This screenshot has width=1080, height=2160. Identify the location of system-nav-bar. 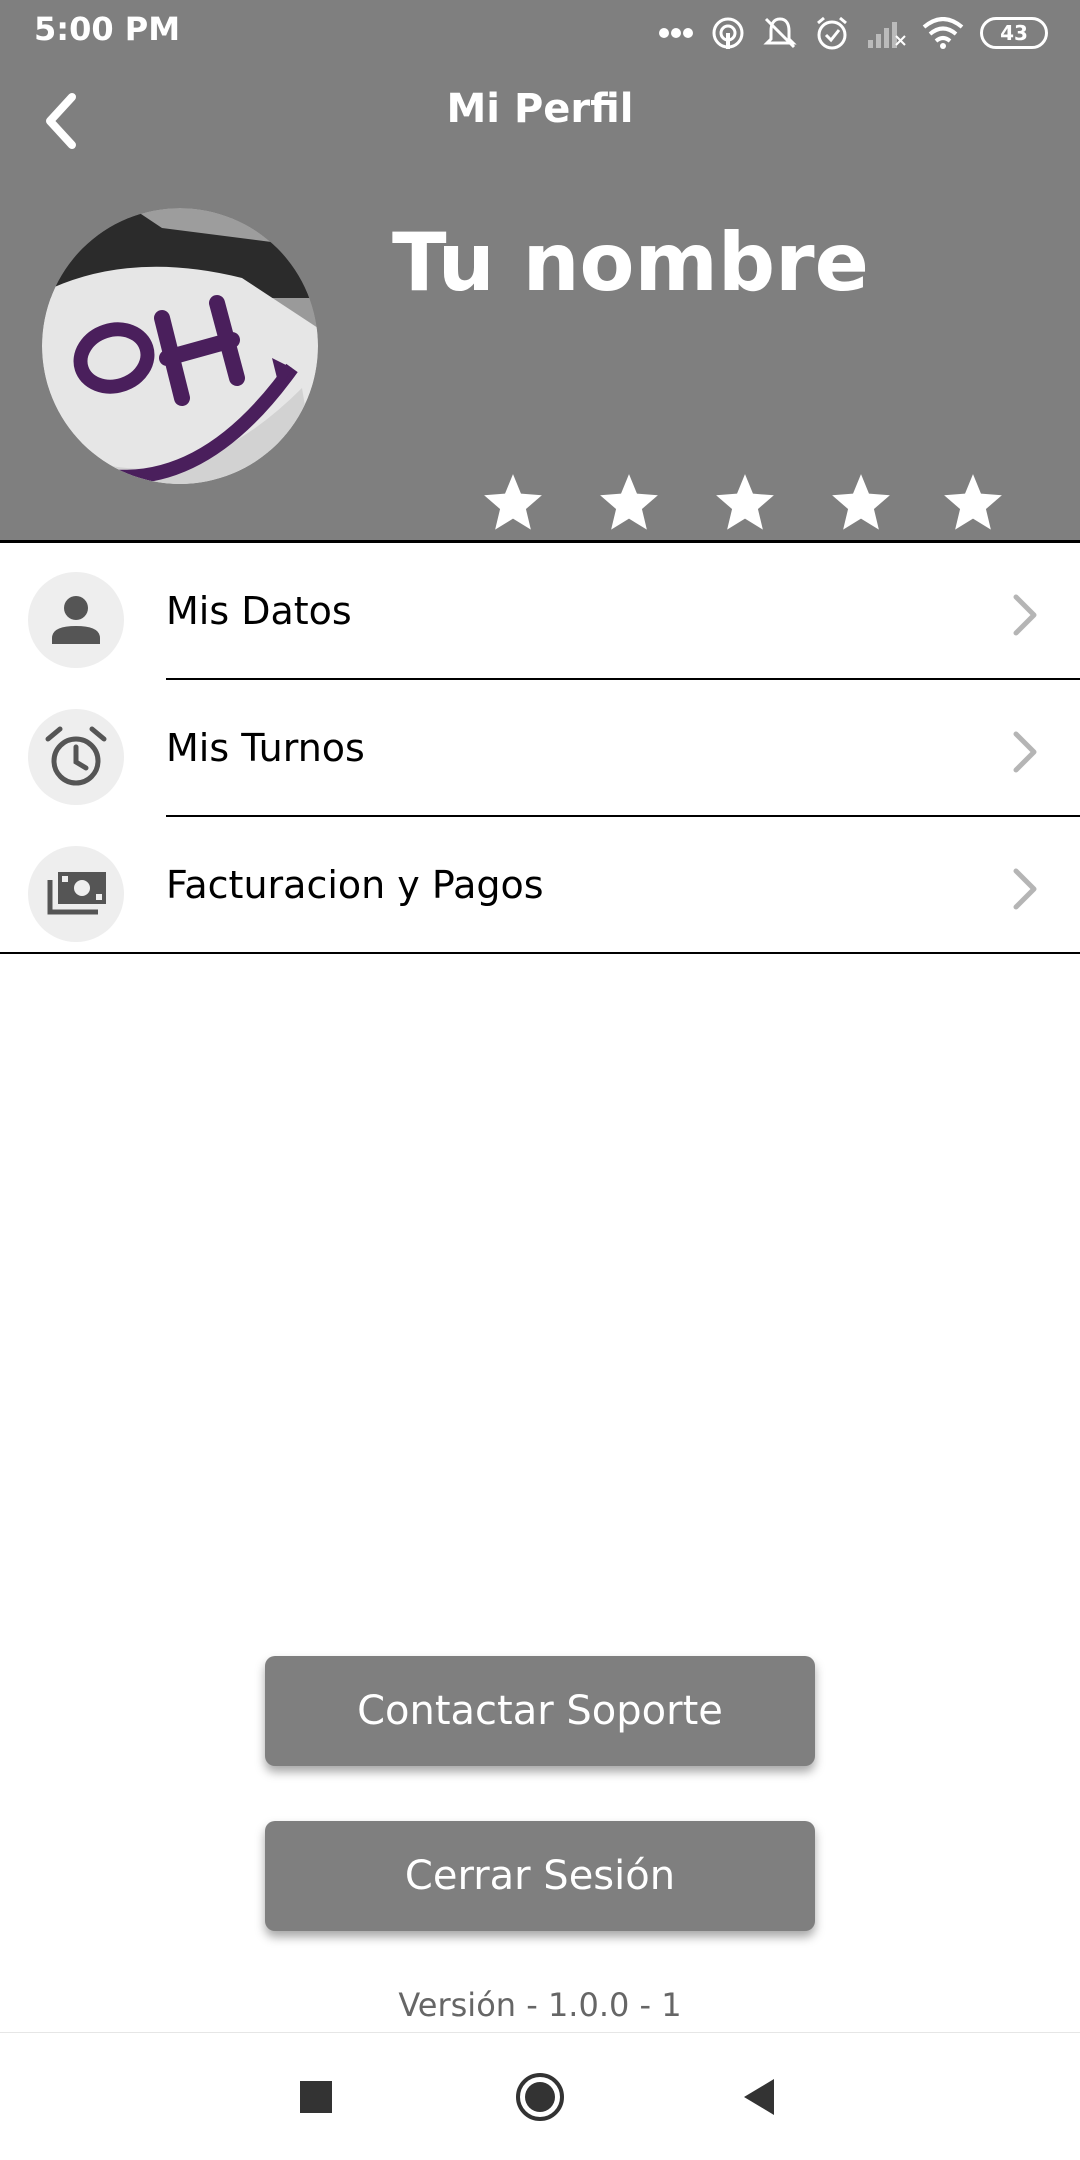
(540, 2096).